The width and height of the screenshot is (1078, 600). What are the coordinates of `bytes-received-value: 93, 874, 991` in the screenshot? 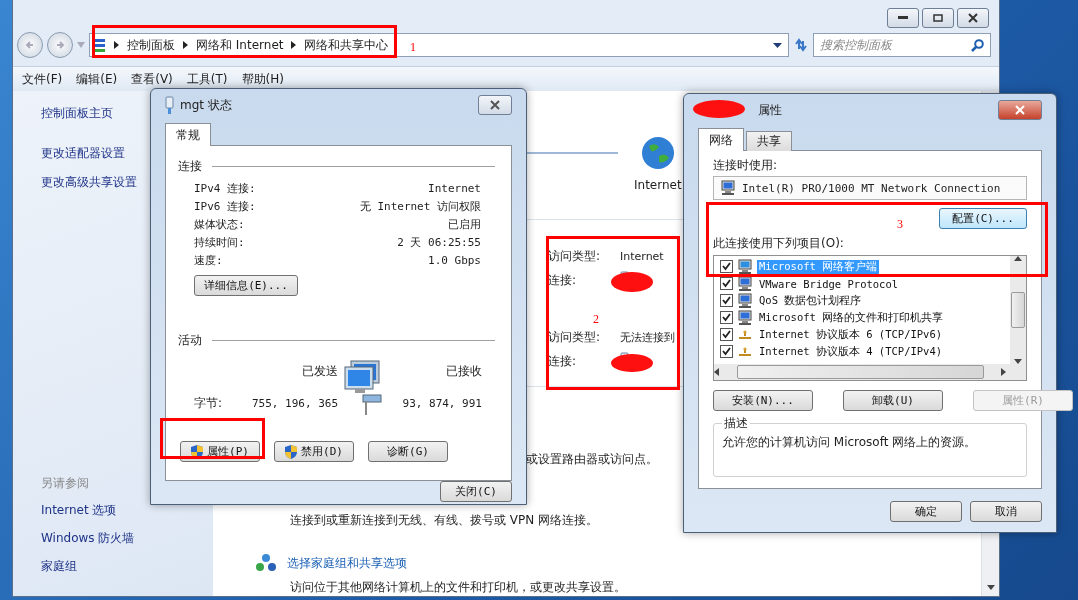 It's located at (442, 403).